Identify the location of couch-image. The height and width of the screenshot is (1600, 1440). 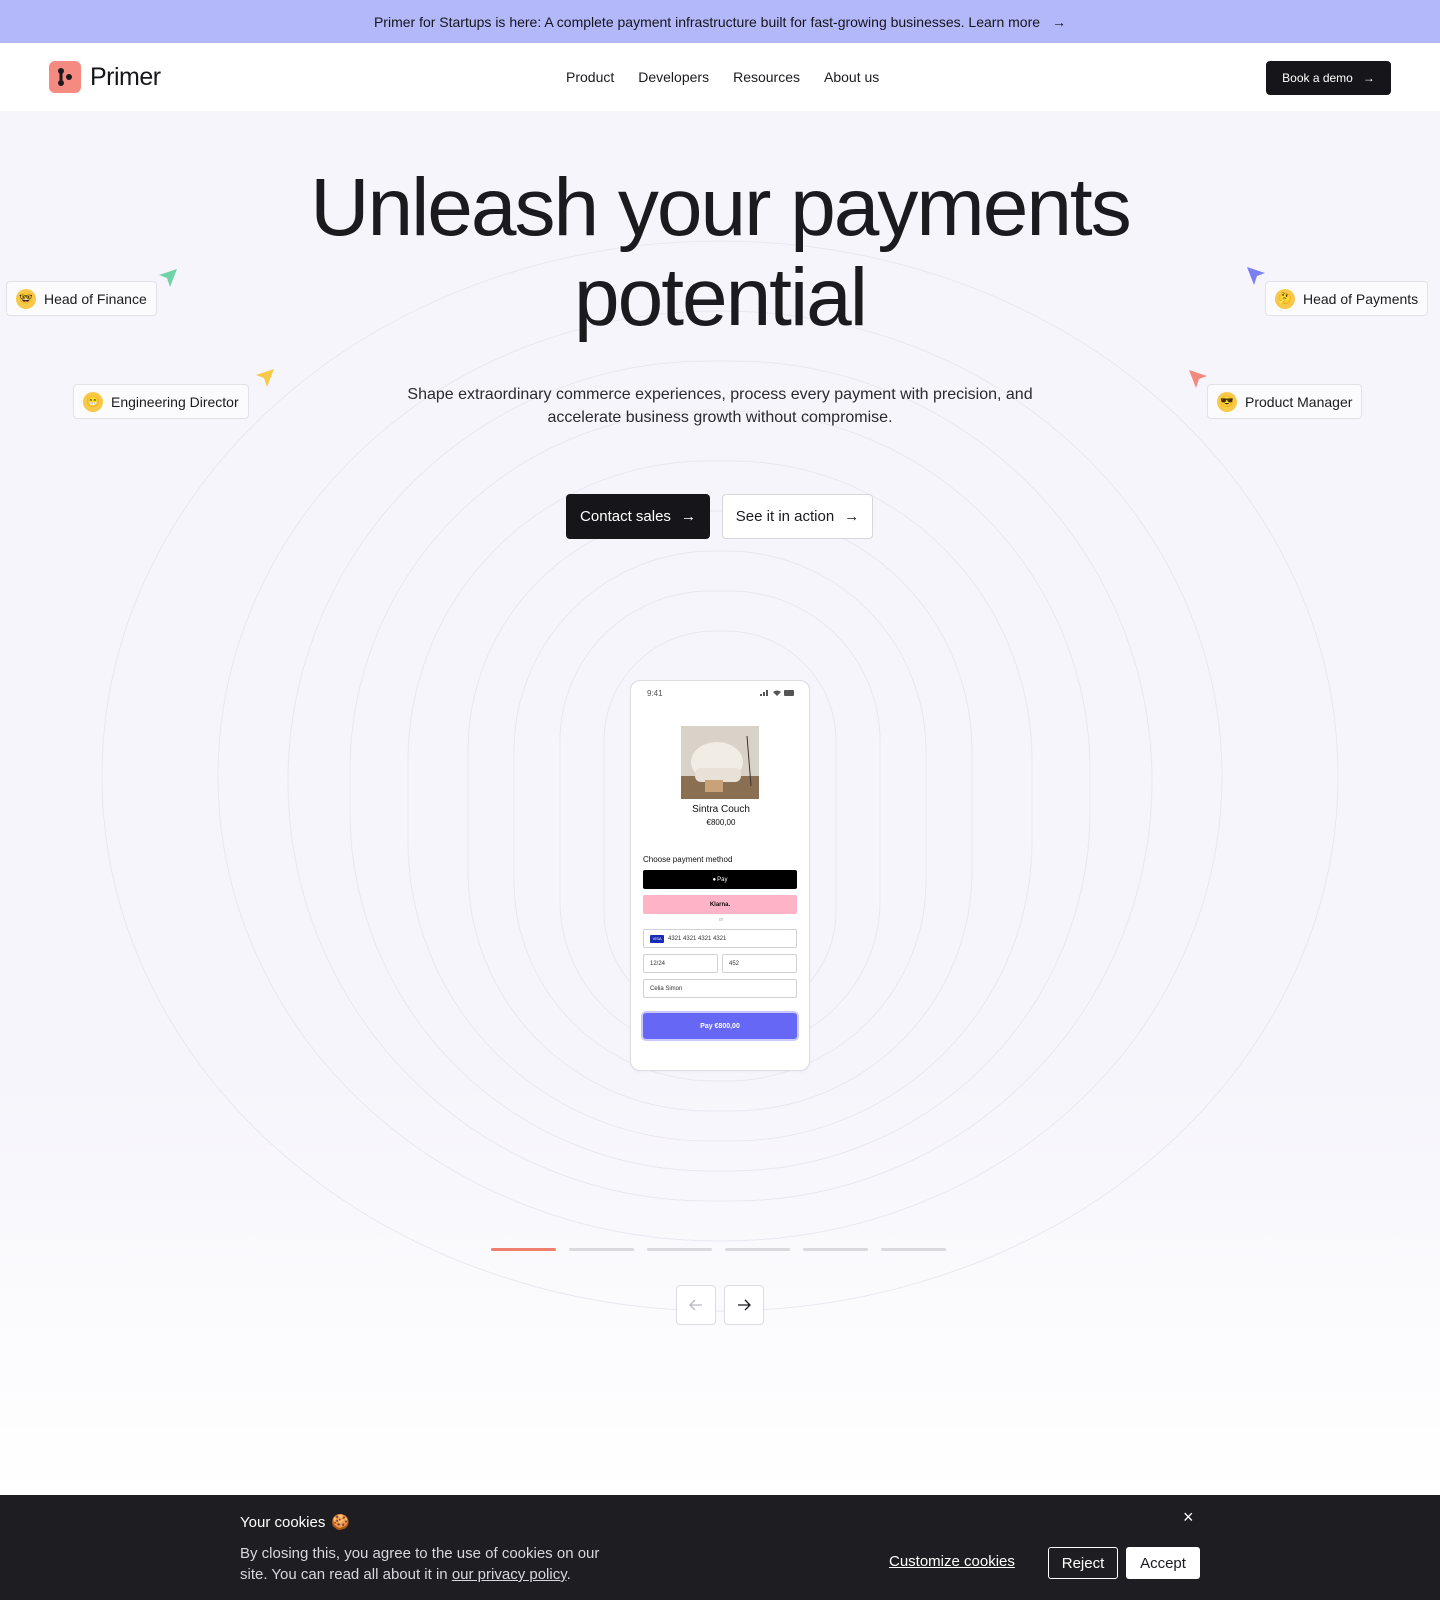
(720, 762).